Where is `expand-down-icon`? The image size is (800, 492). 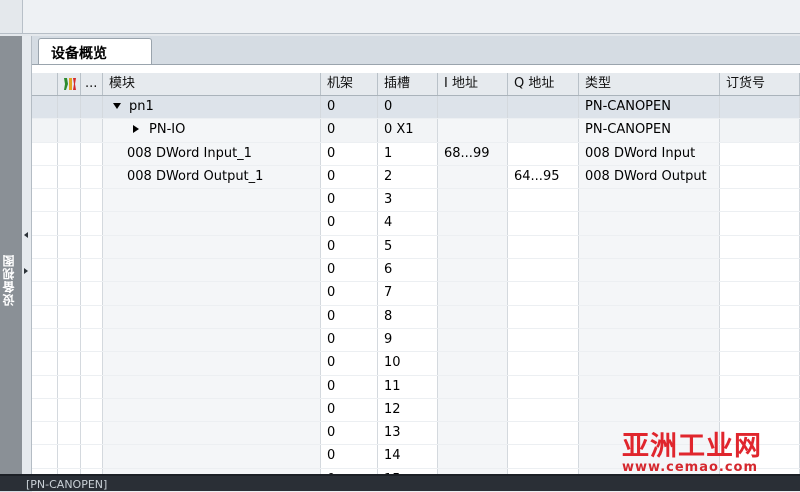
expand-down-icon is located at coordinates (117, 106).